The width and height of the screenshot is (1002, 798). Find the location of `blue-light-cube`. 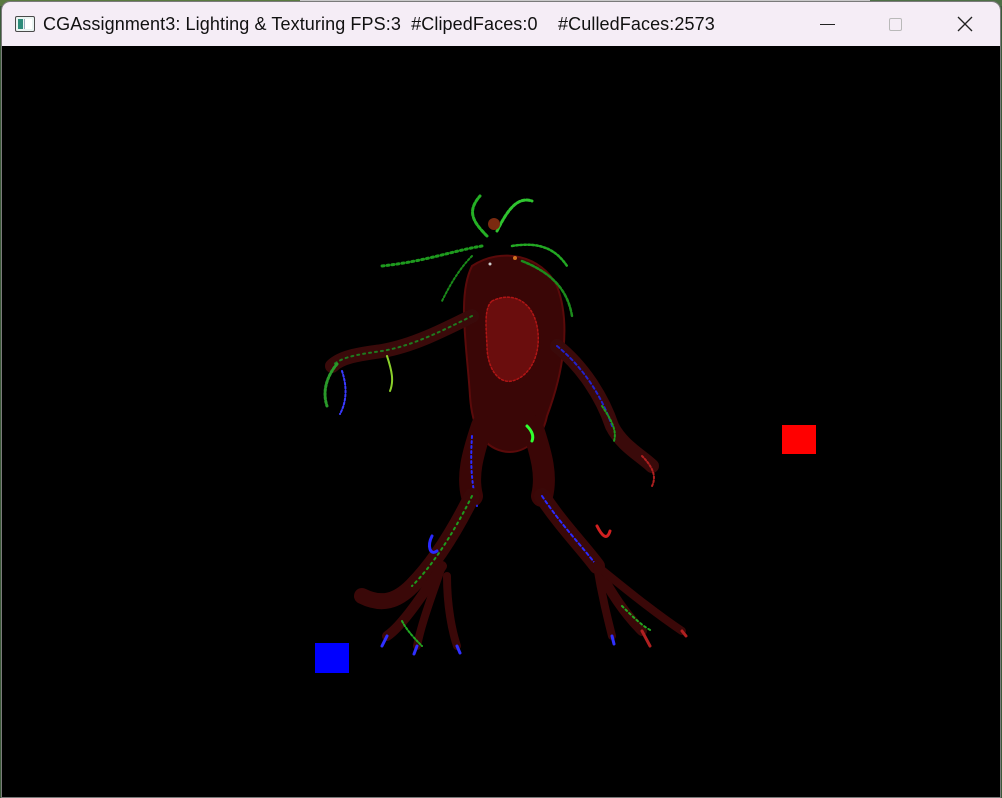

blue-light-cube is located at coordinates (332, 658).